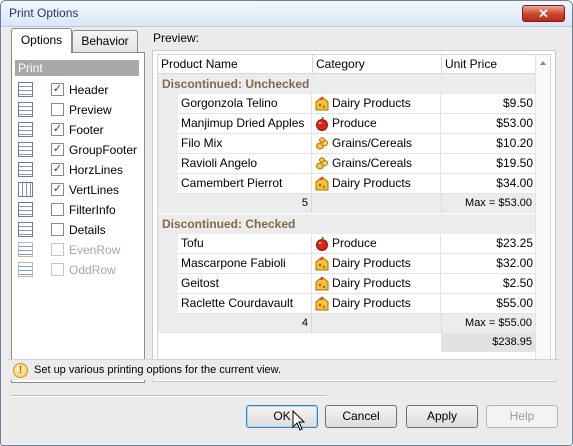 The height and width of the screenshot is (446, 573). What do you see at coordinates (377, 64) in the screenshot?
I see `column-header-category: Category` at bounding box center [377, 64].